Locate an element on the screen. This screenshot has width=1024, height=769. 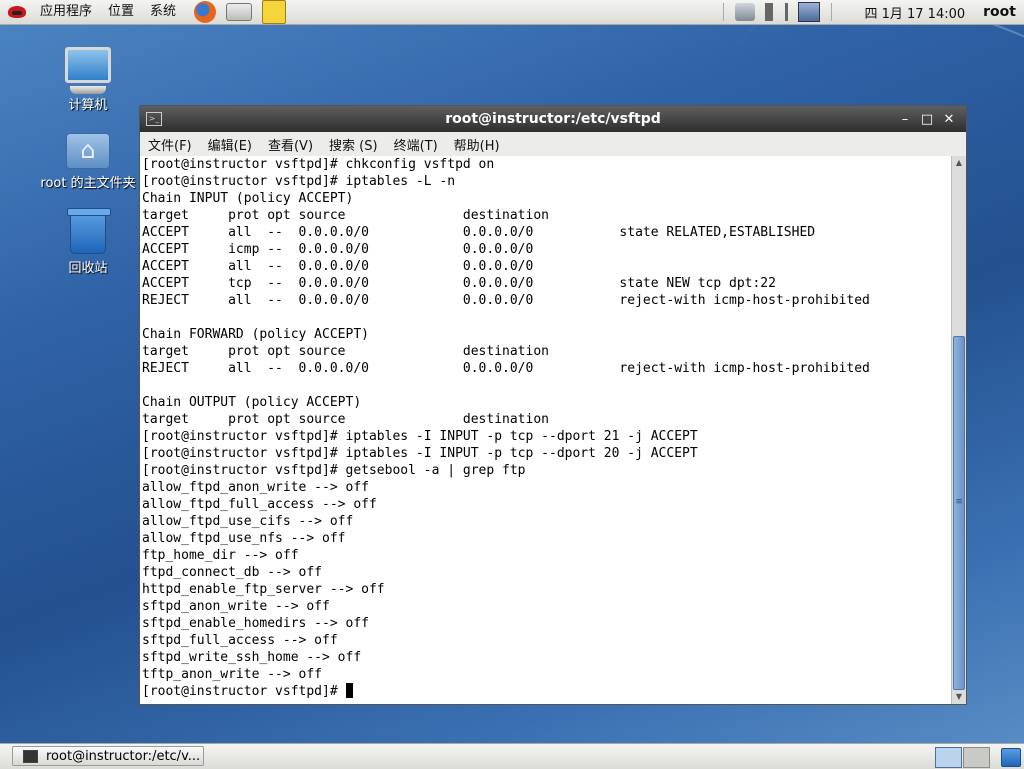
menu-search: 搜索 (S) is located at coordinates (353, 144).